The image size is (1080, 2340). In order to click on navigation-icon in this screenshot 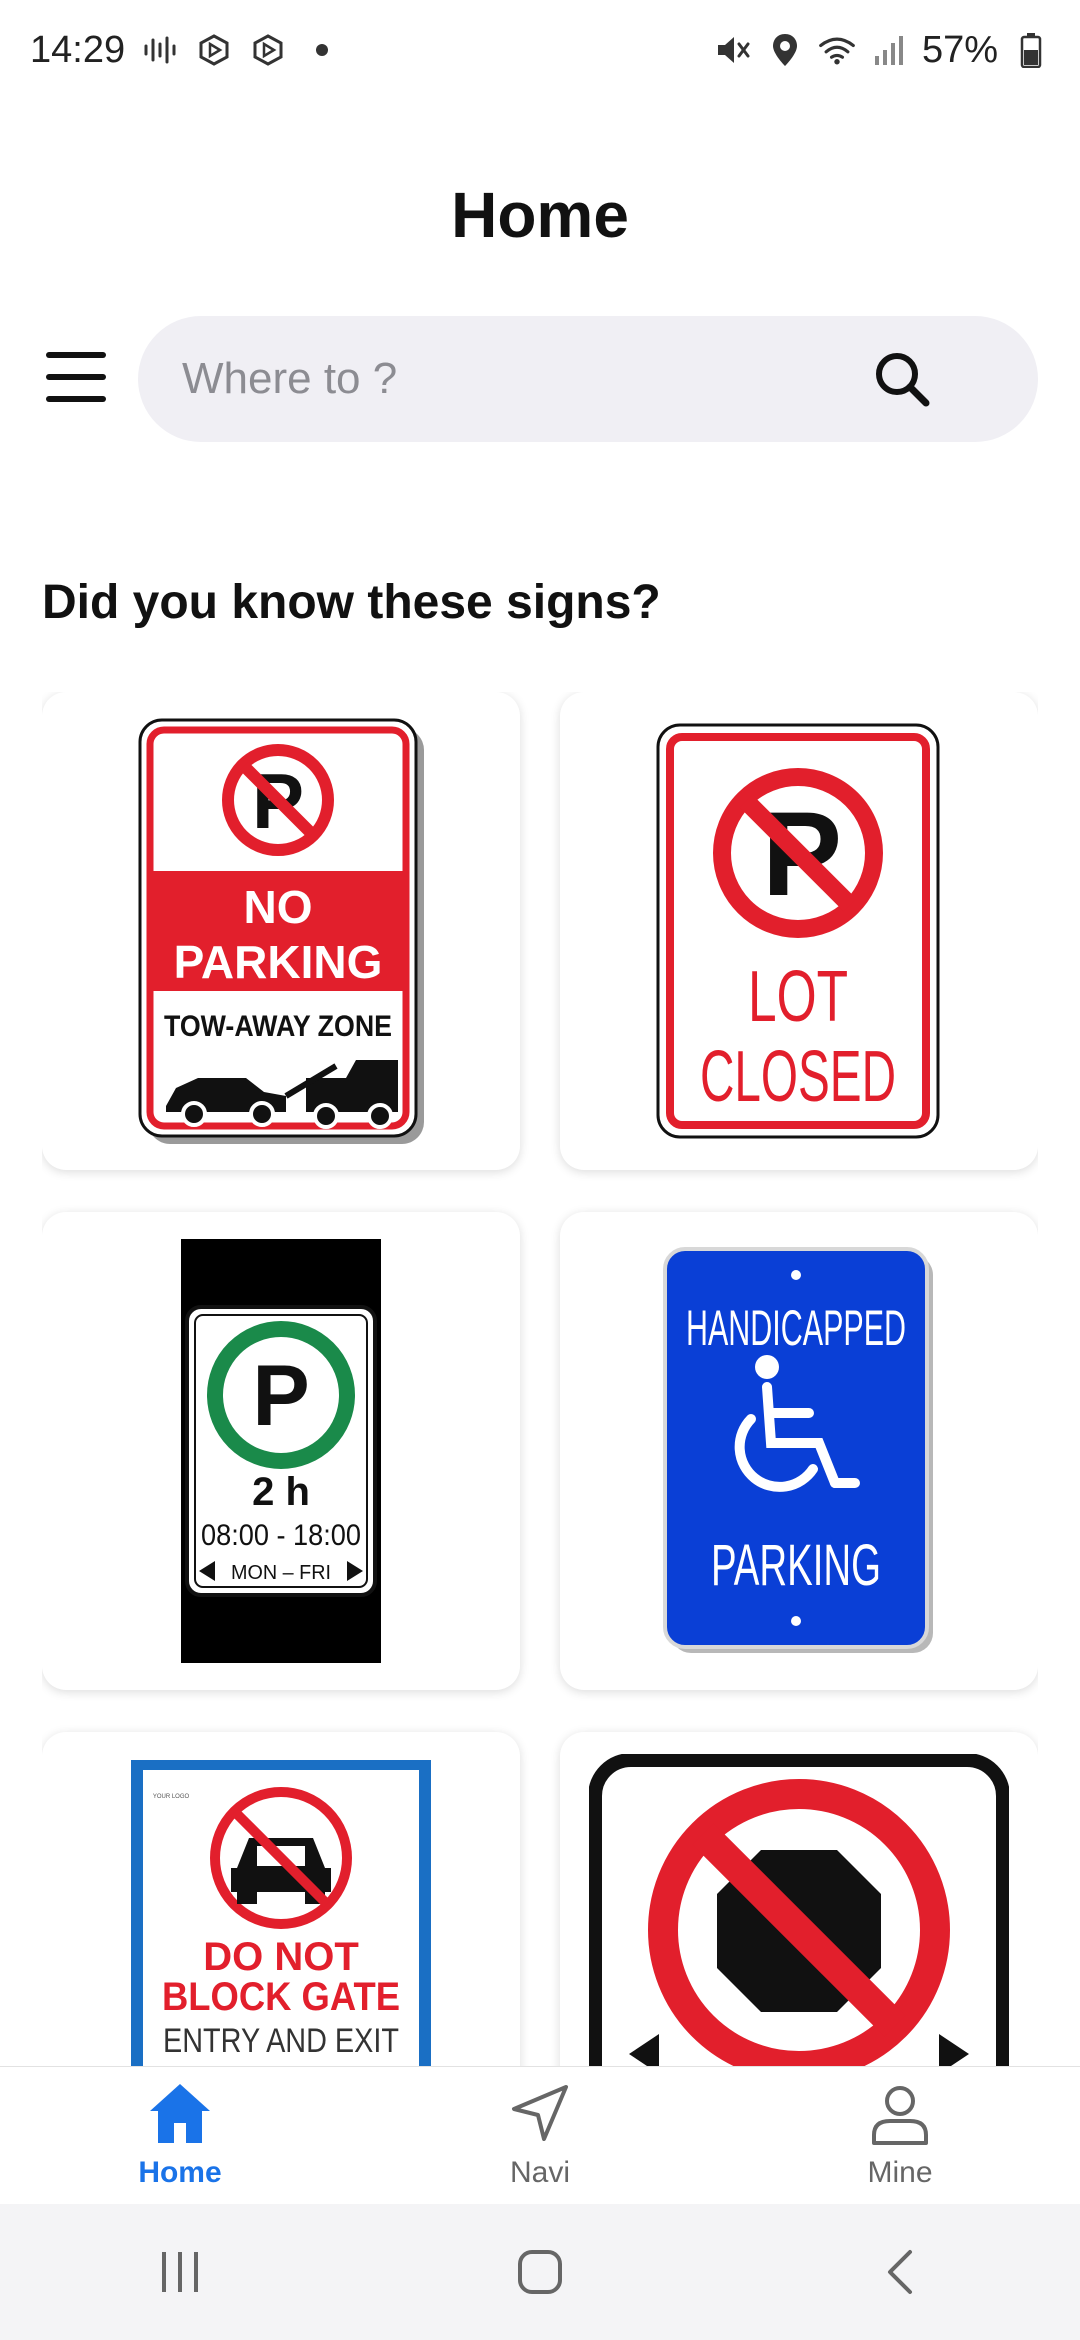, I will do `click(540, 2115)`.